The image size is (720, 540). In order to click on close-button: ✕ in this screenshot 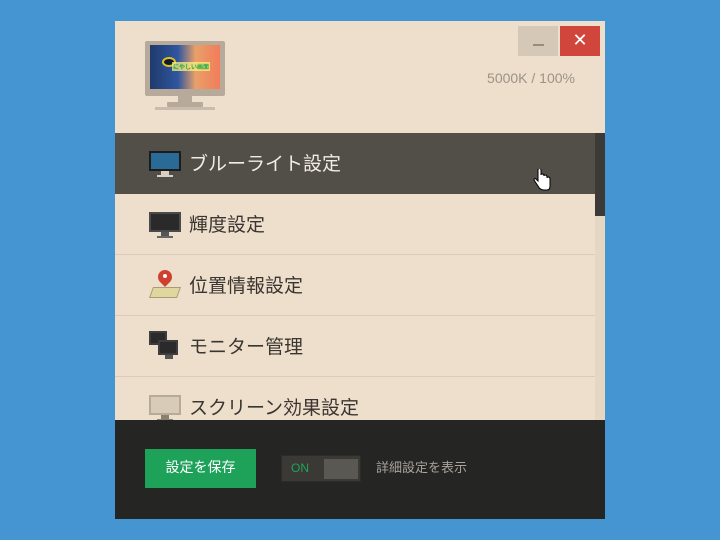, I will do `click(580, 41)`.